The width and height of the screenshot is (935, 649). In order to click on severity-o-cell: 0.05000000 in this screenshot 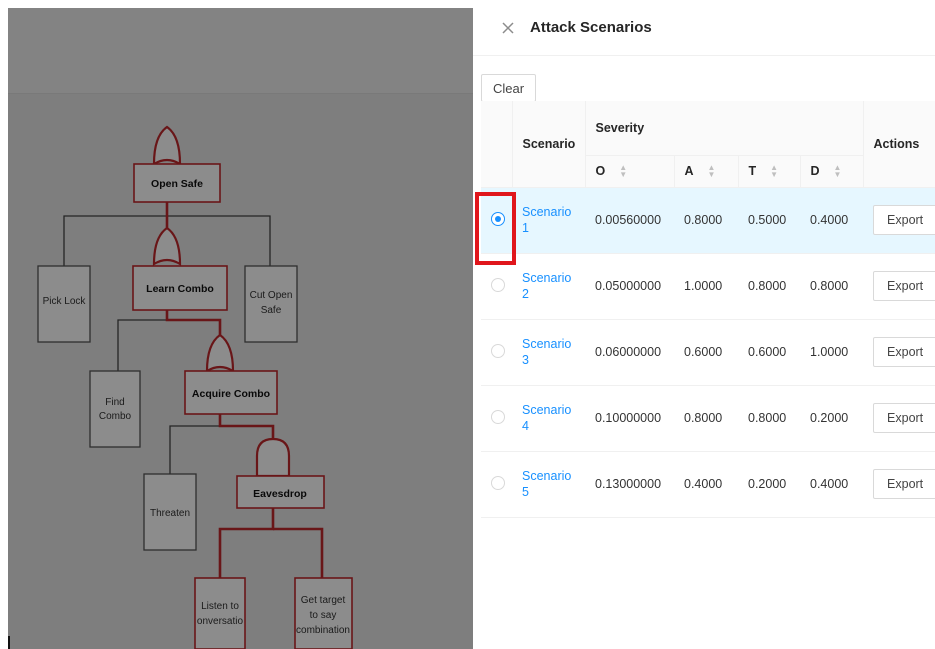, I will do `click(629, 286)`.